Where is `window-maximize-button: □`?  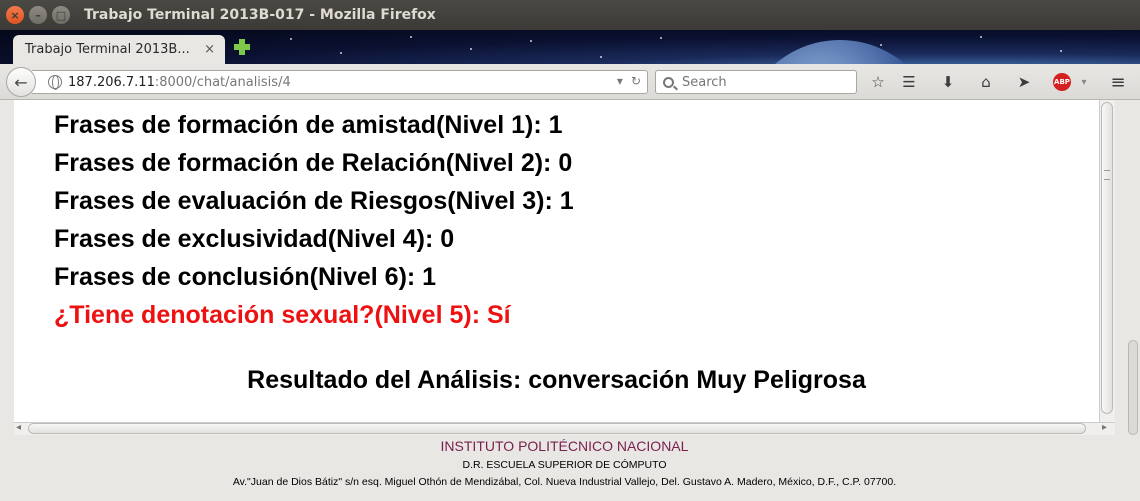
window-maximize-button: □ is located at coordinates (61, 15).